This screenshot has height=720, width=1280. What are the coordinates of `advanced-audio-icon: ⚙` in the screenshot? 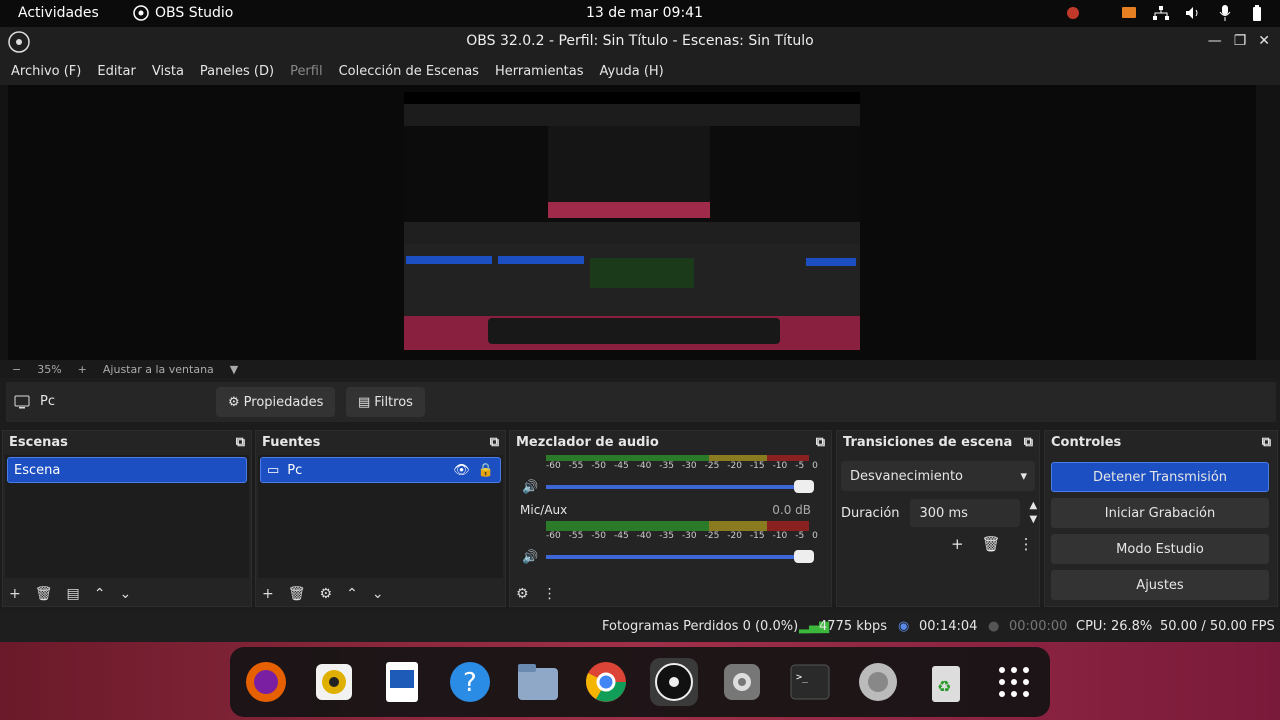 It's located at (522, 594).